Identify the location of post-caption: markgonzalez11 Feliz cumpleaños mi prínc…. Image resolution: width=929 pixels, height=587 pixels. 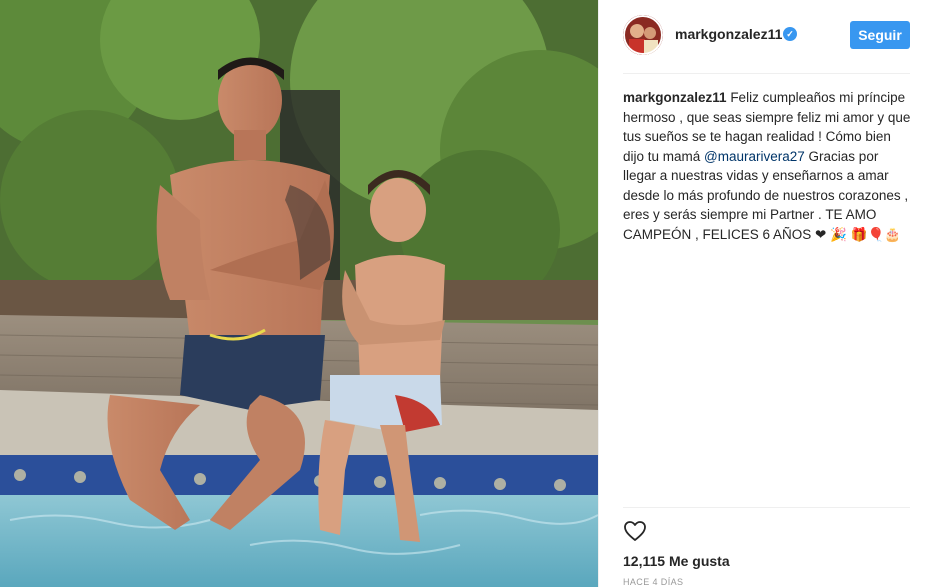
(768, 166).